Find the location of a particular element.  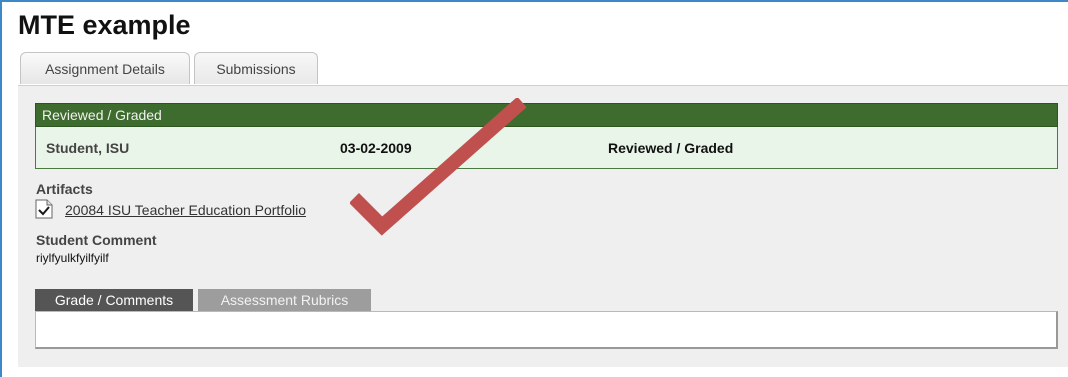

submission-status: Reviewed / Graded is located at coordinates (671, 148).